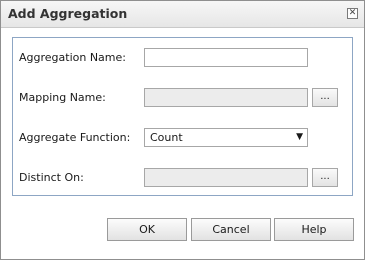 This screenshot has width=365, height=260. I want to click on distinct-on-input, so click(226, 177).